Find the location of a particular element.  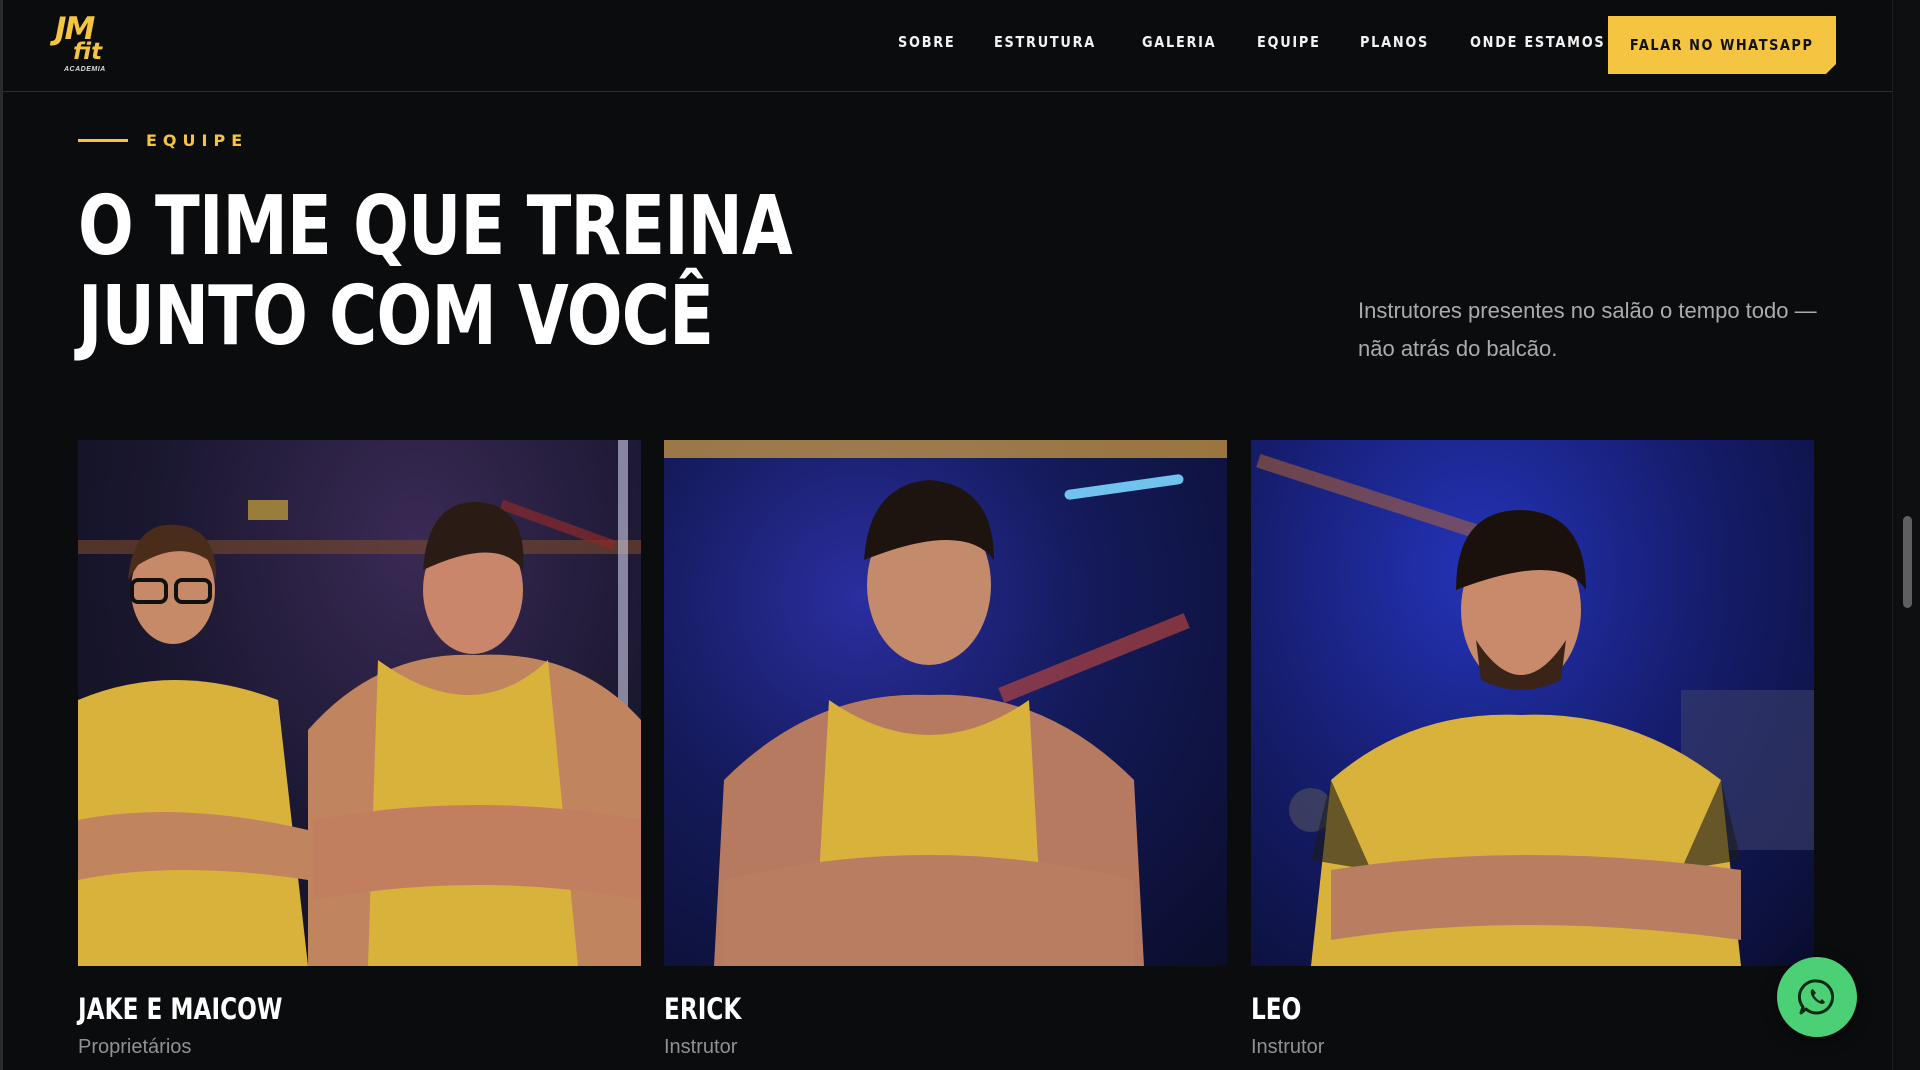

eyebrow-label: EQUIPE is located at coordinates (197, 140).